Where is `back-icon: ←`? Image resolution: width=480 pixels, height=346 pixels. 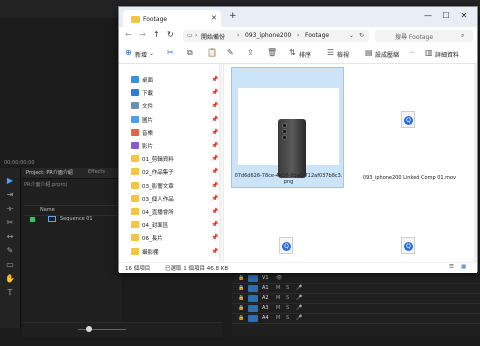 back-icon: ← is located at coordinates (128, 34).